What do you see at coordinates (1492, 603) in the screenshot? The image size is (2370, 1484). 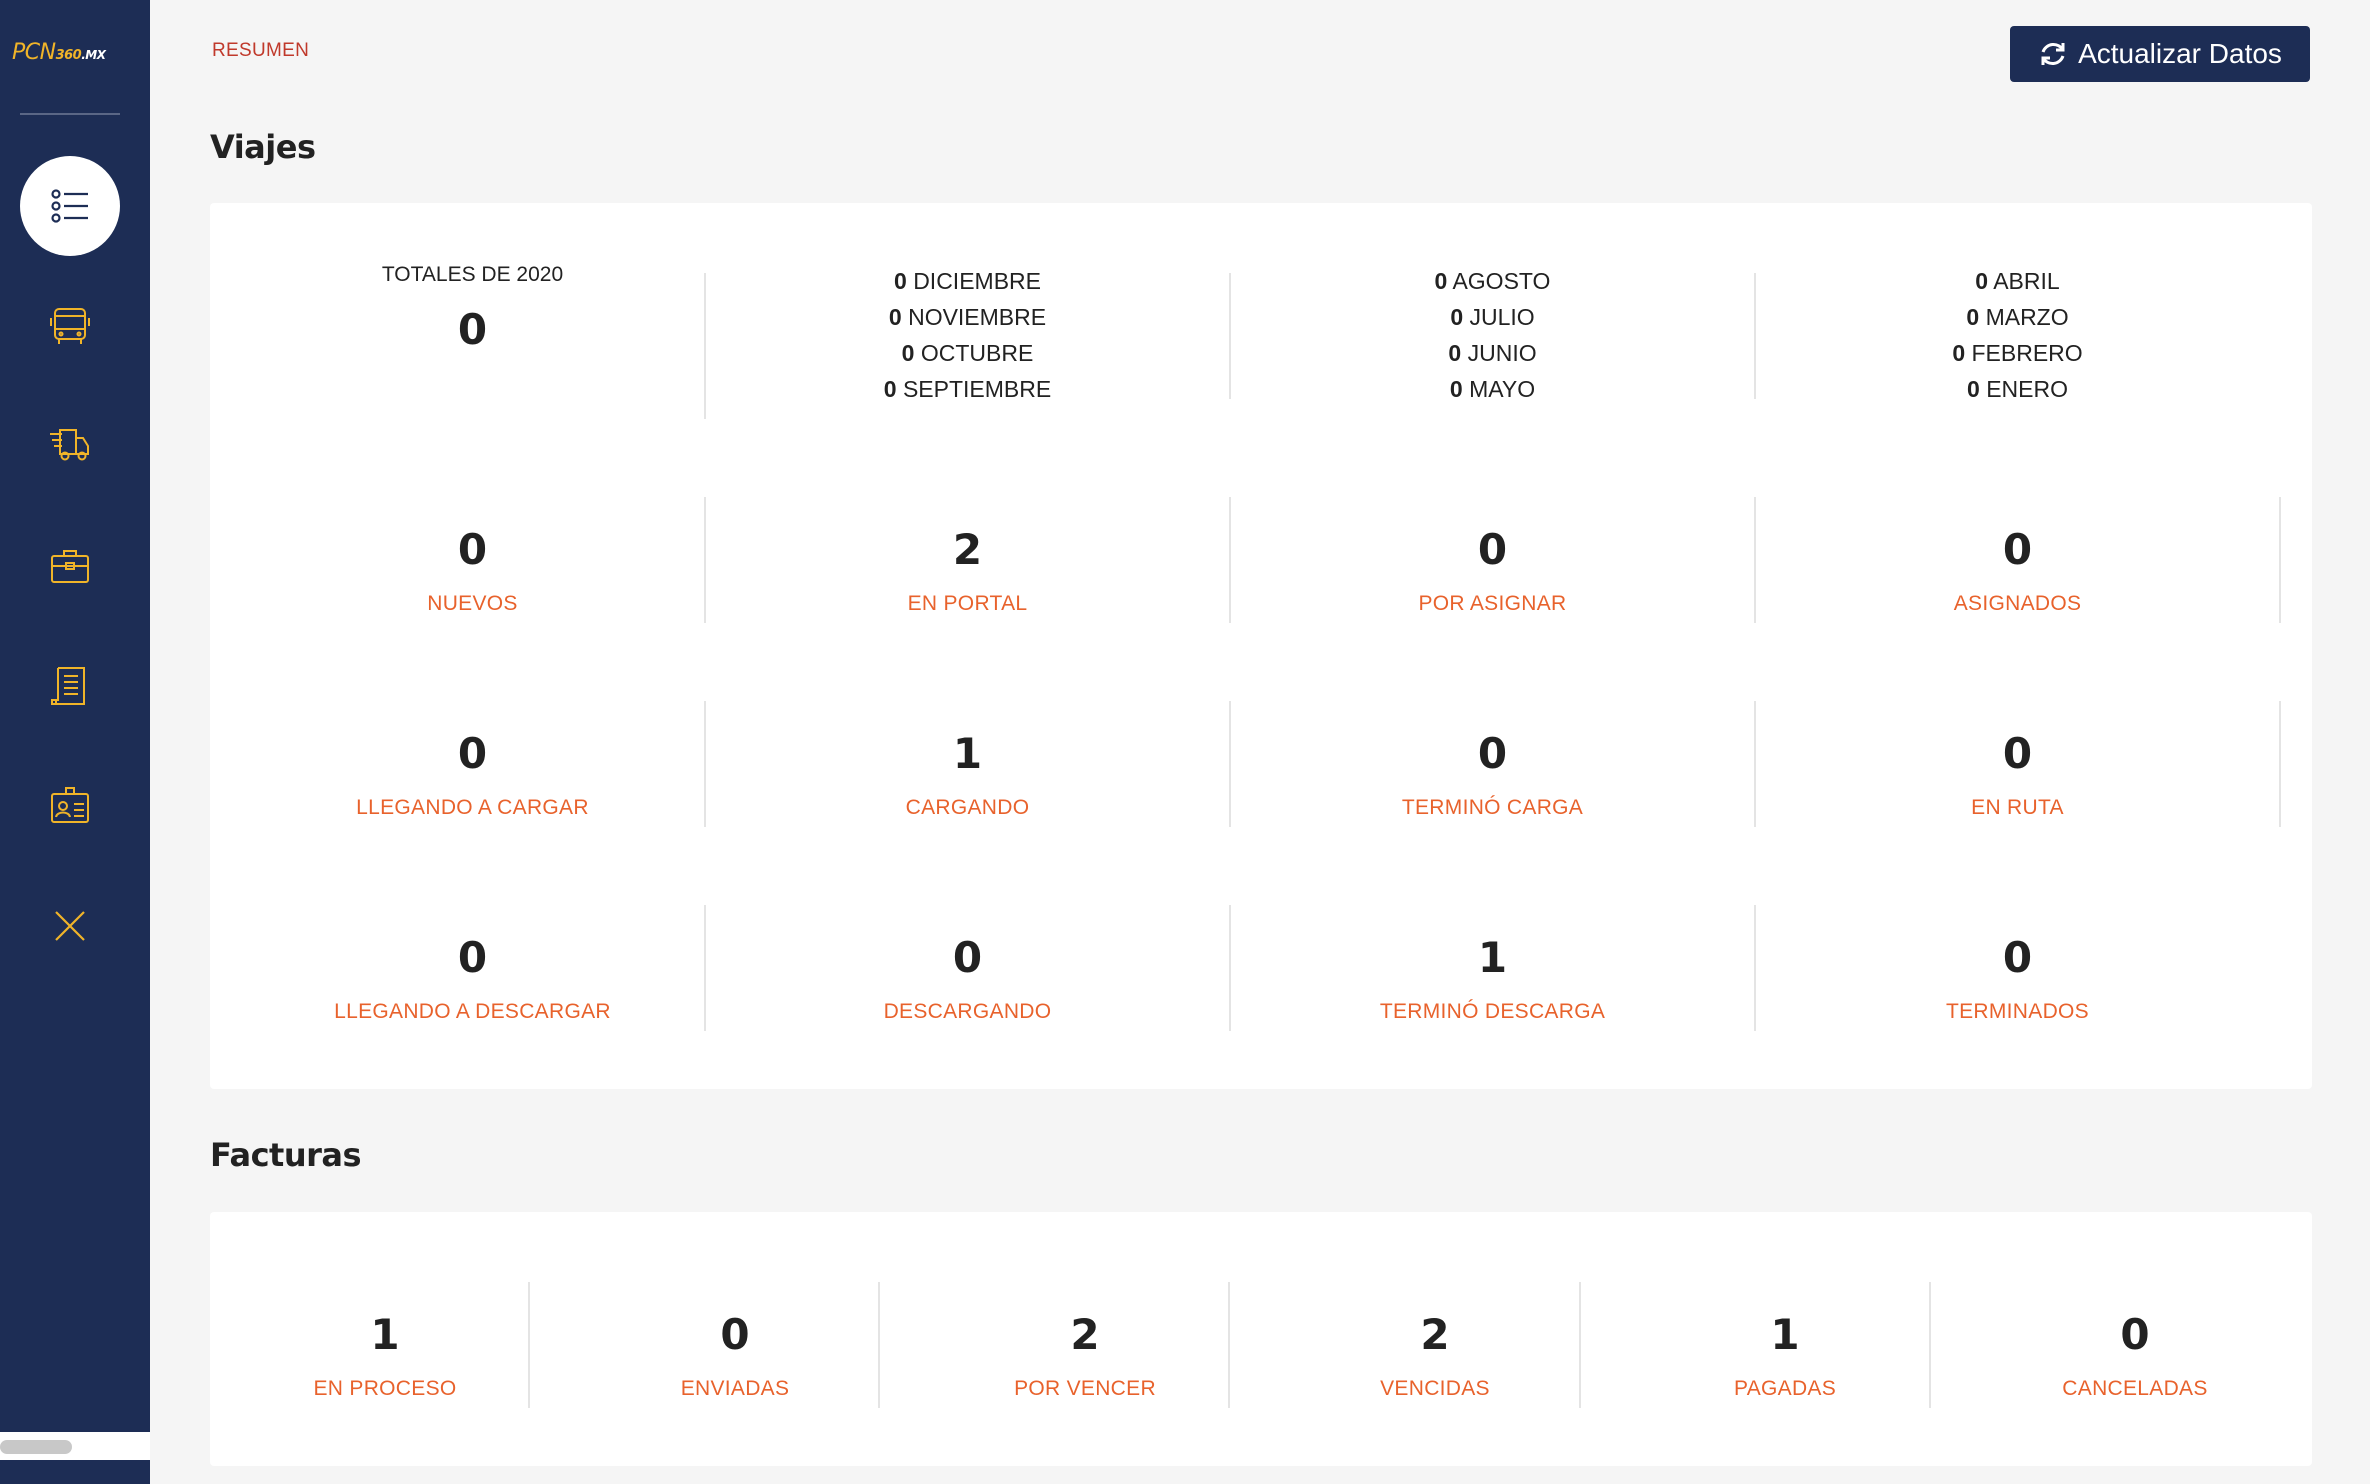 I see `stat-label: POR ASIGNAR` at bounding box center [1492, 603].